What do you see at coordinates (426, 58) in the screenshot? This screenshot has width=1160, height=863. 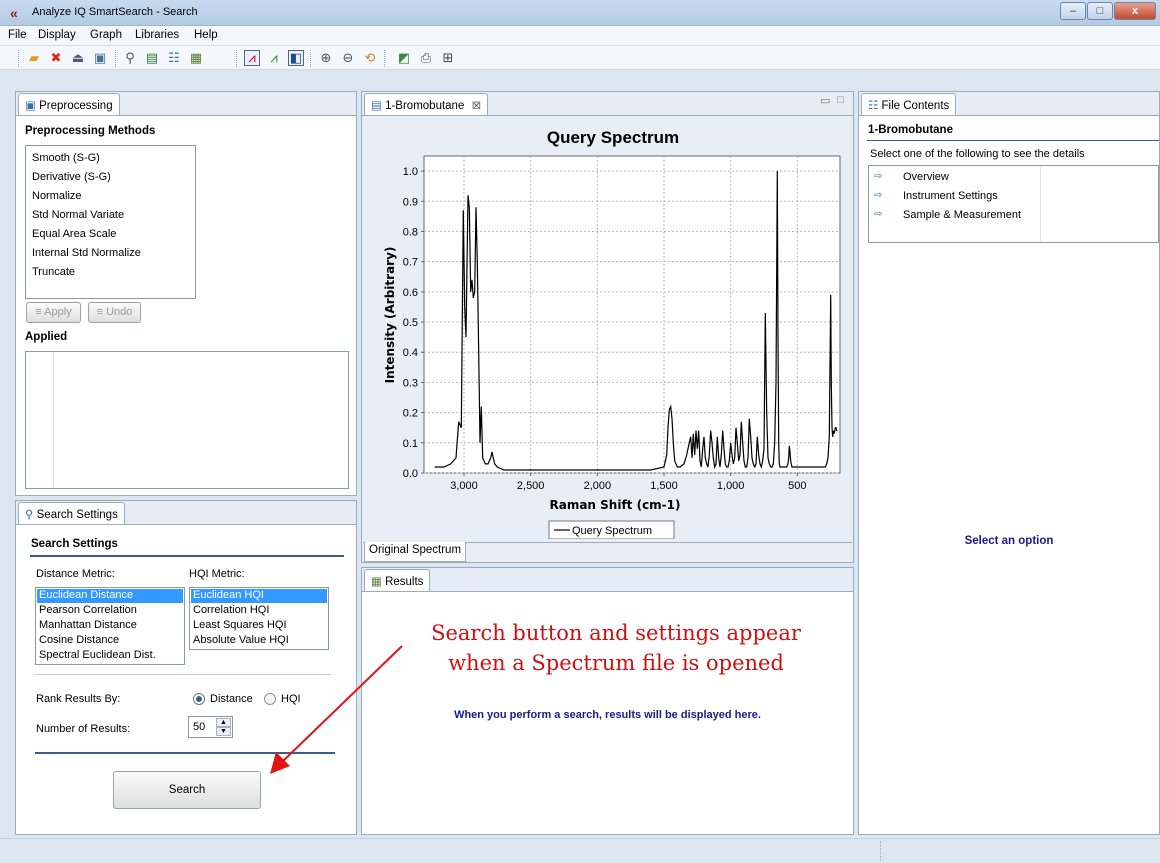 I see `print-icon: ⎙` at bounding box center [426, 58].